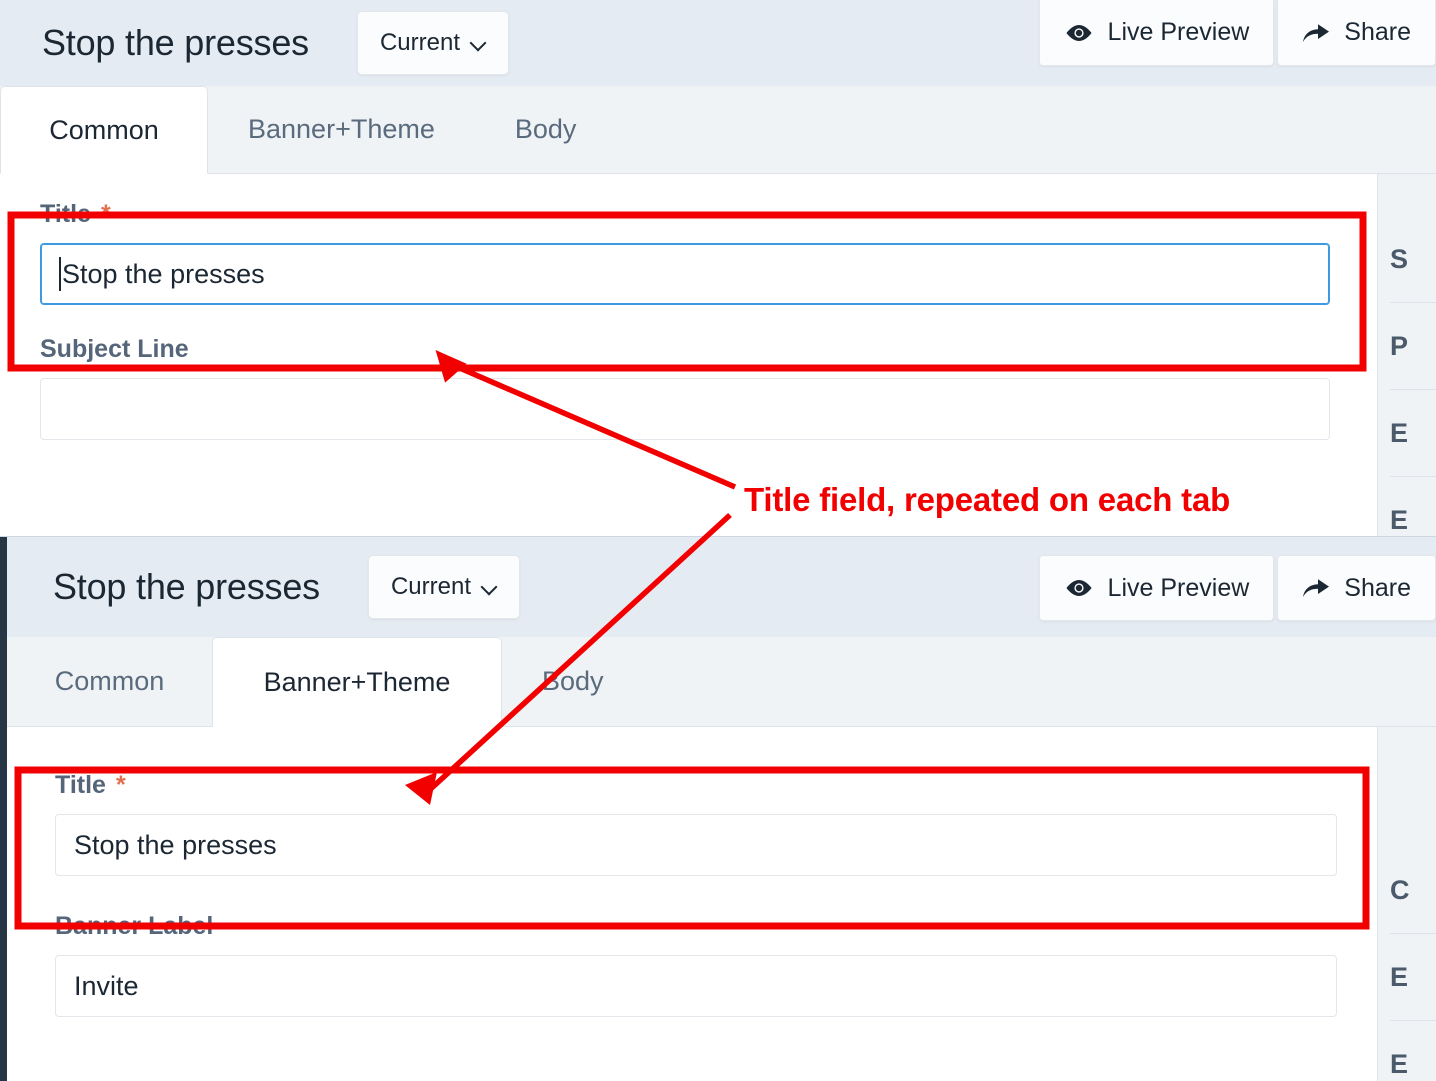 The height and width of the screenshot is (1081, 1436). I want to click on right-sidebar: C E E, so click(1407, 904).